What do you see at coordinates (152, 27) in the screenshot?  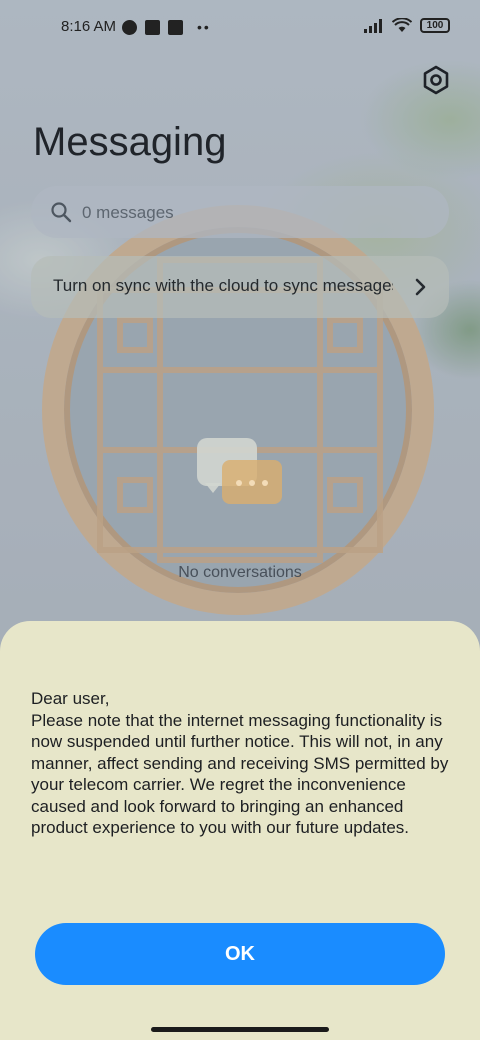 I see `app-notification-icon` at bounding box center [152, 27].